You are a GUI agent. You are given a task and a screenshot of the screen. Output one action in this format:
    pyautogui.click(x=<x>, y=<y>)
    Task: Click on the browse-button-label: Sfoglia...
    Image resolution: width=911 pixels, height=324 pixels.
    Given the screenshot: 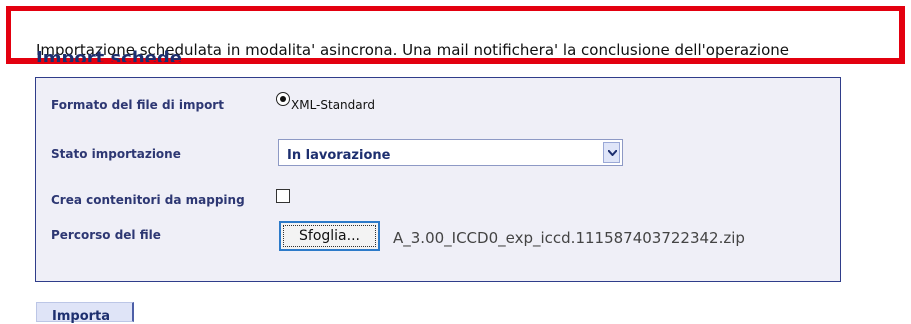 What is the action you would take?
    pyautogui.click(x=329, y=236)
    